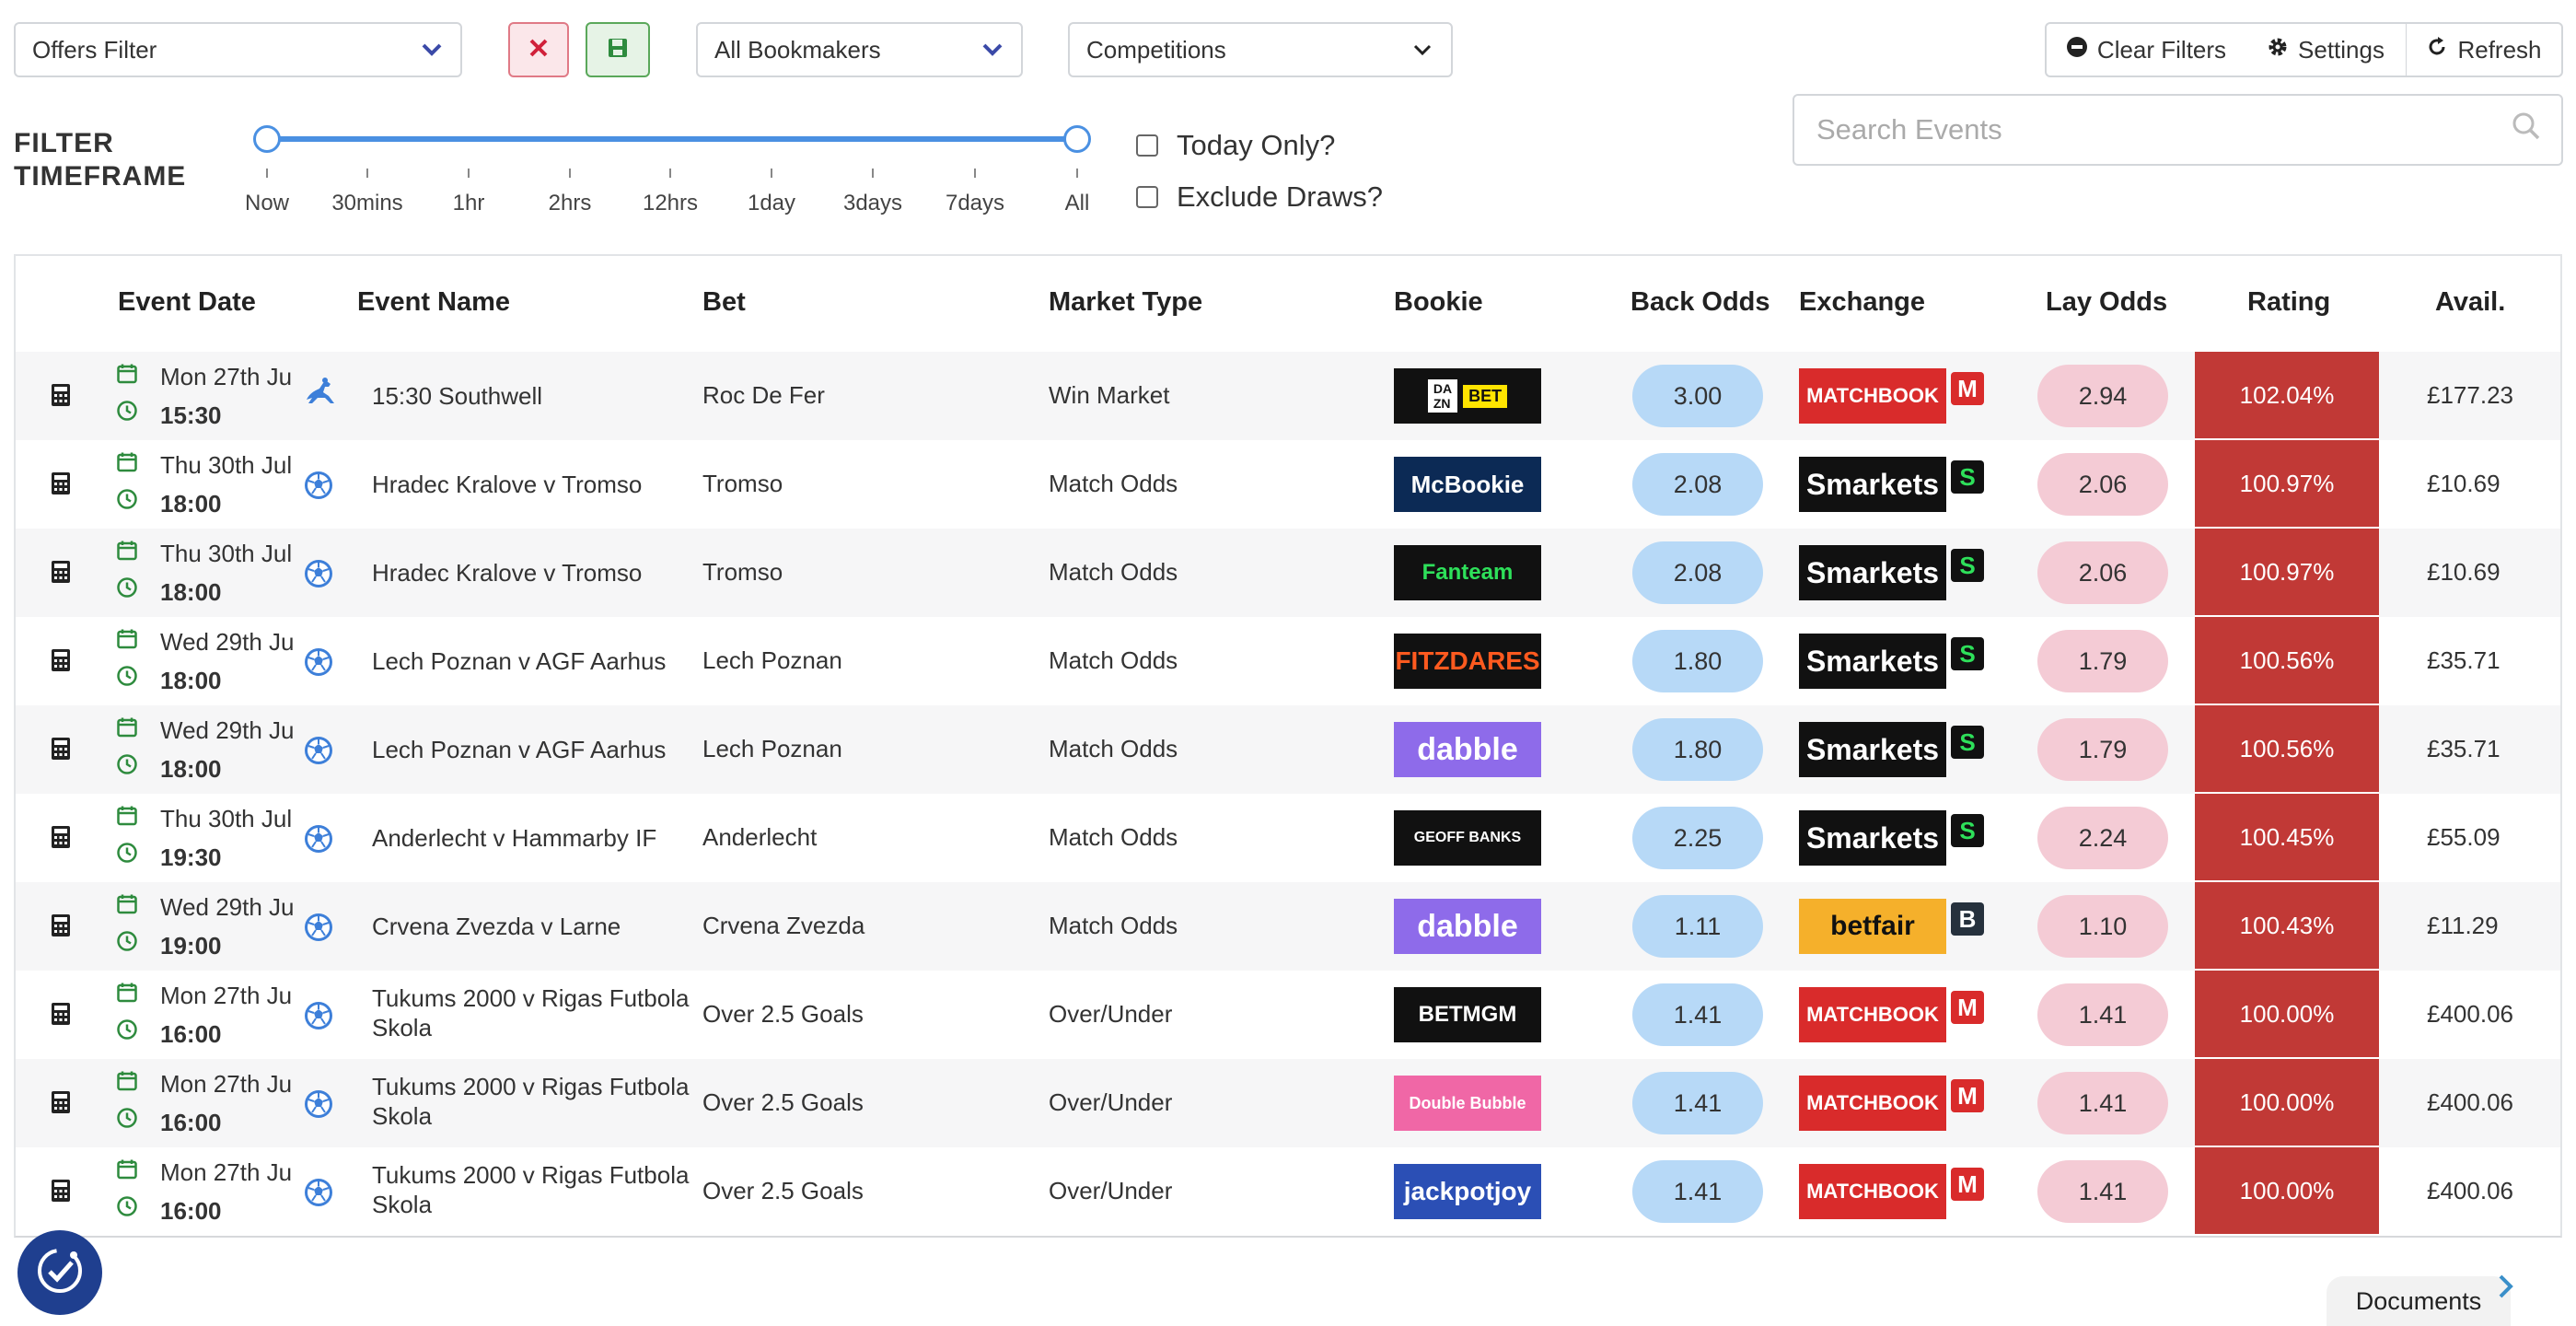  Describe the element at coordinates (2102, 838) in the screenshot. I see `lay-odds-button: 2.24` at that location.